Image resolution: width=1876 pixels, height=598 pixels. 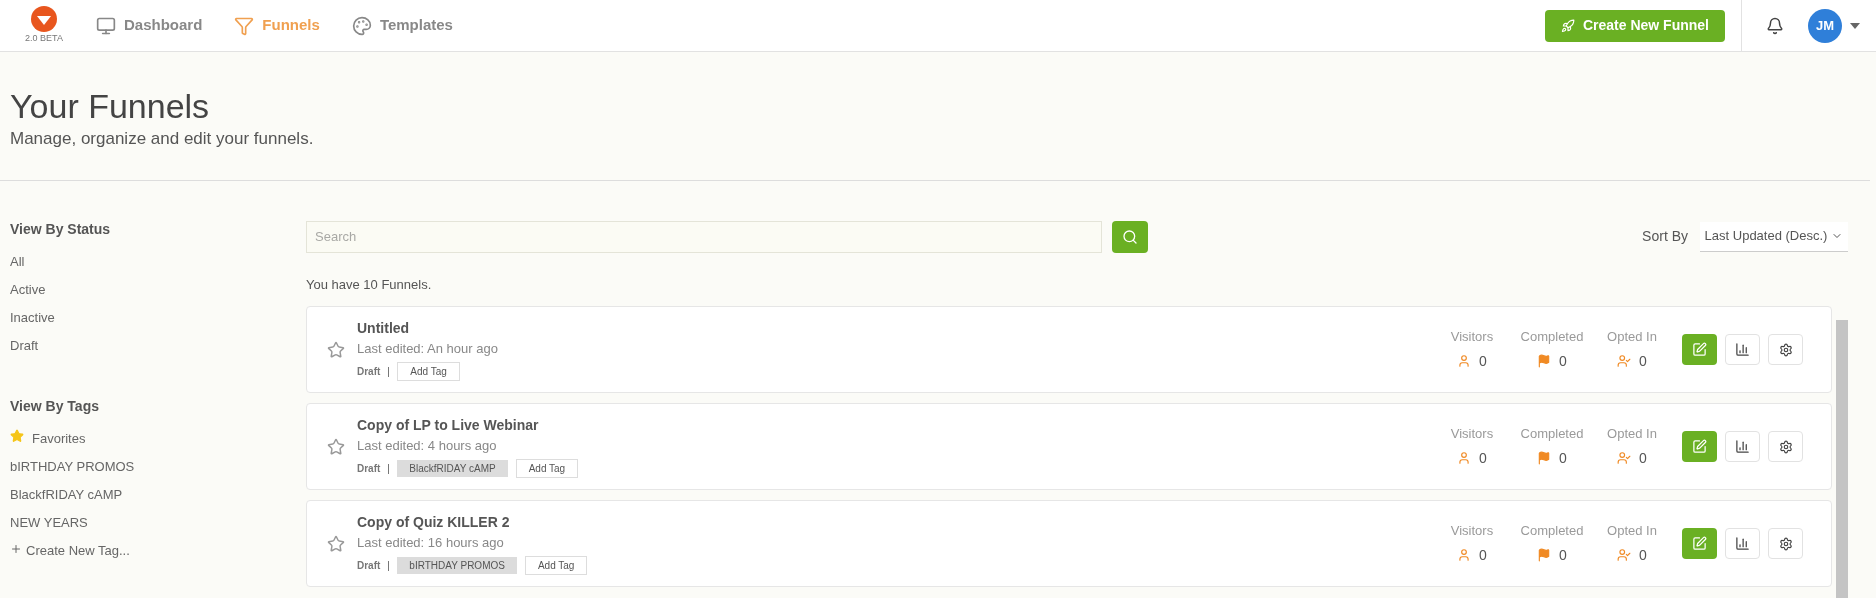 What do you see at coordinates (431, 542) in the screenshot?
I see `last-edited: Last edited: 16 hours ago` at bounding box center [431, 542].